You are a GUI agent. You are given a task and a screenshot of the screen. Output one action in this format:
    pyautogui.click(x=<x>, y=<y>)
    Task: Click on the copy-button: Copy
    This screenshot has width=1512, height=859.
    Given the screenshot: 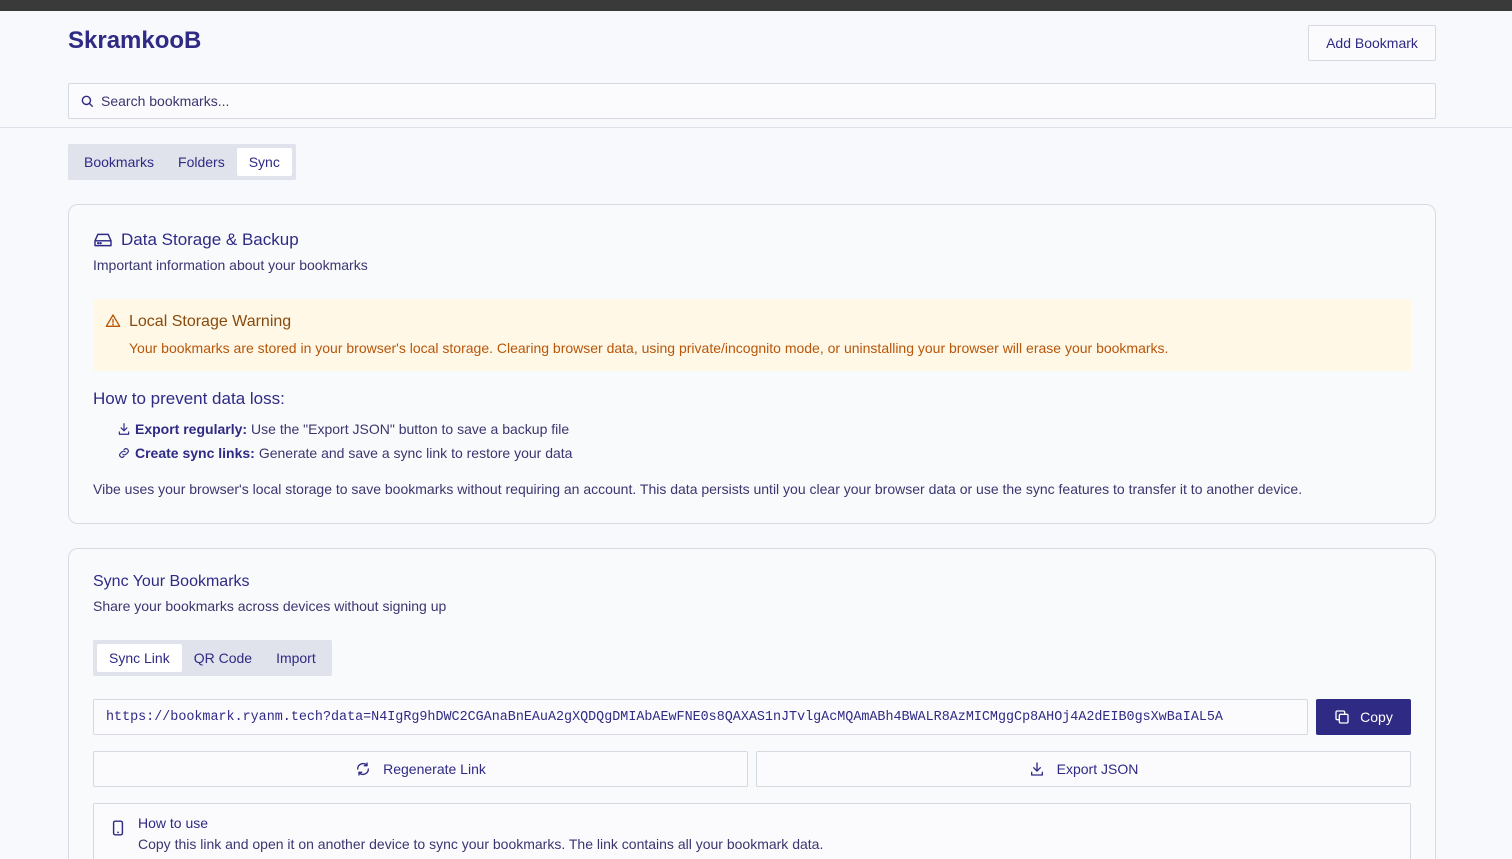 What is the action you would take?
    pyautogui.click(x=1363, y=717)
    